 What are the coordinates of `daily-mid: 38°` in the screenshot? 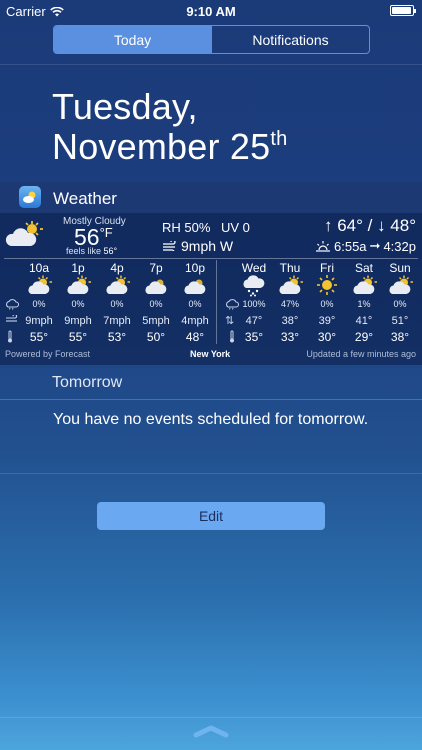 It's located at (290, 321).